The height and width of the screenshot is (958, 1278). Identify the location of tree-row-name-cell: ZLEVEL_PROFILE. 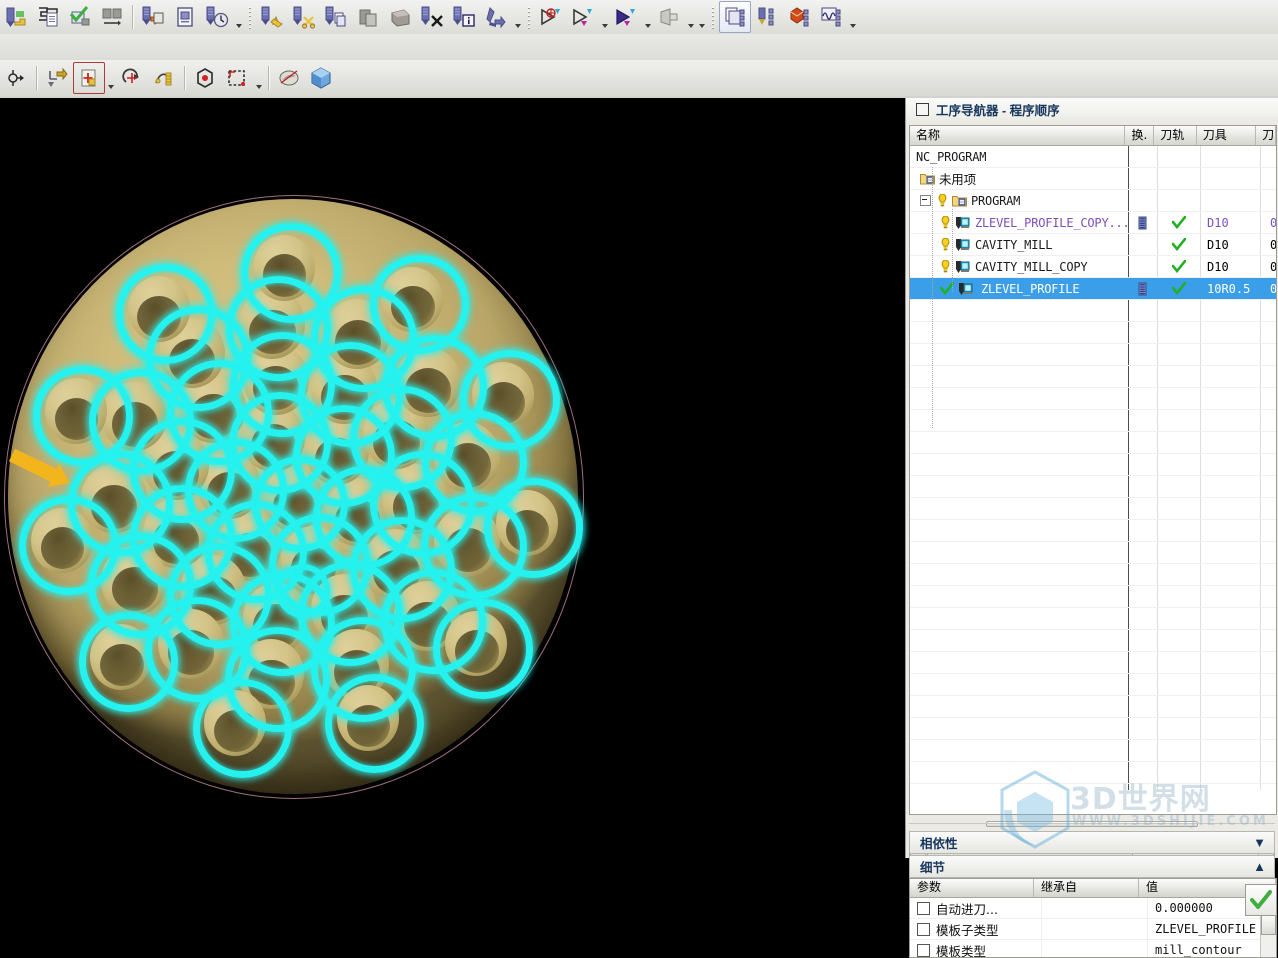
(1019, 288).